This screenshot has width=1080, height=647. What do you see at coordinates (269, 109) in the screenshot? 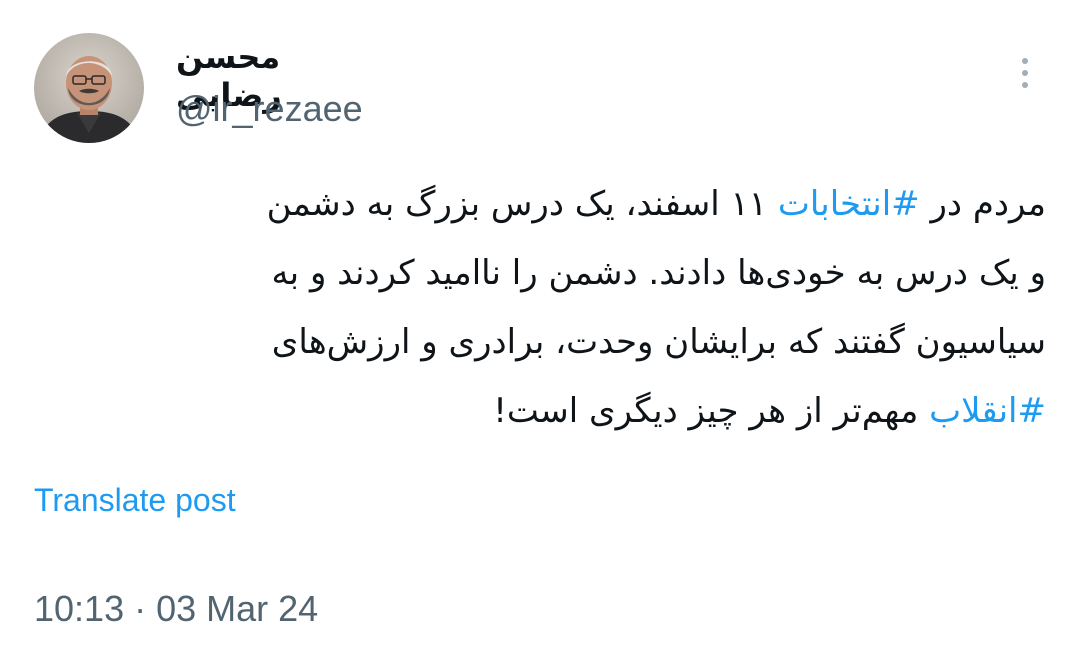
I see `author-handle: @ir_rezaee` at bounding box center [269, 109].